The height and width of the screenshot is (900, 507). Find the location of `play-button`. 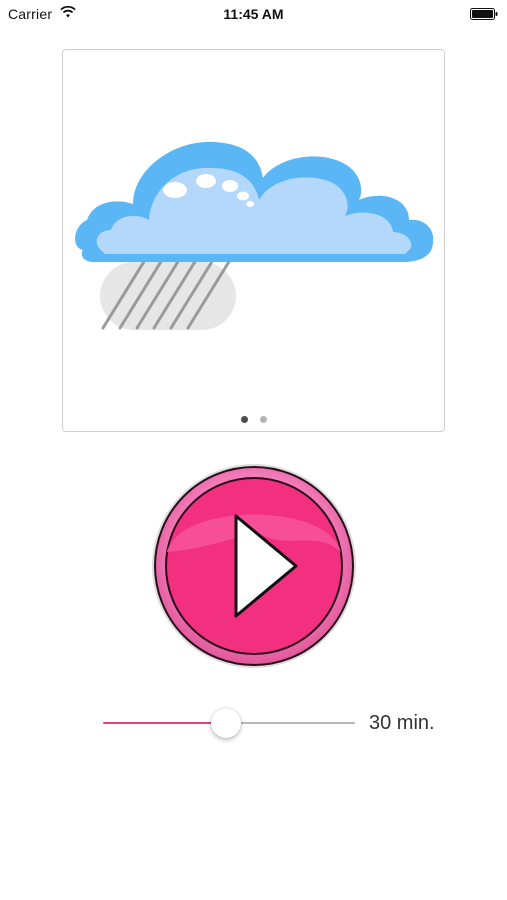

play-button is located at coordinates (254, 566).